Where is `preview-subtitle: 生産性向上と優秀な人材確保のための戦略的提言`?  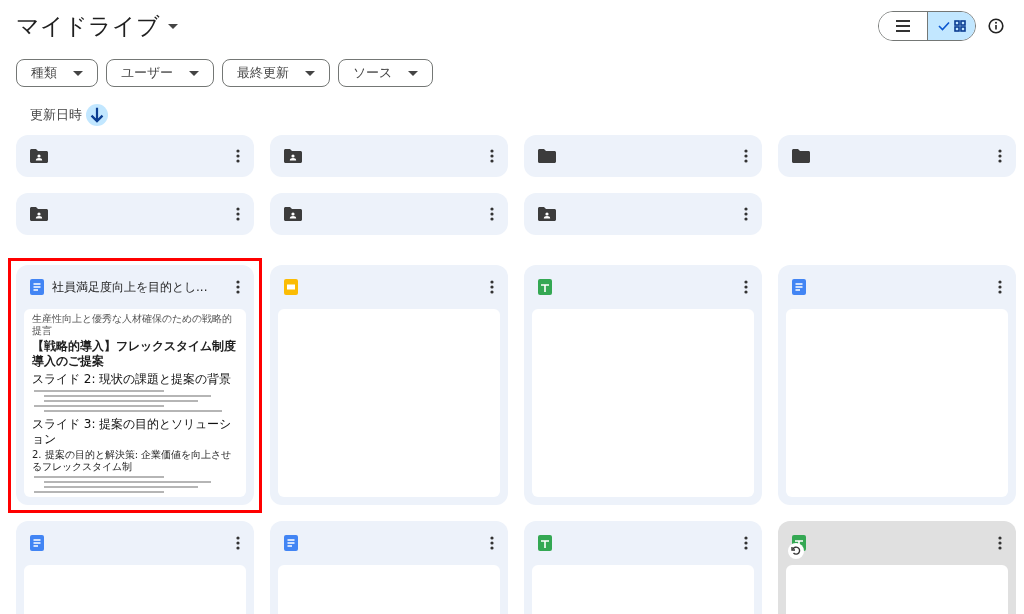 preview-subtitle: 生産性向上と優秀な人材確保のための戦略的提言 is located at coordinates (132, 325).